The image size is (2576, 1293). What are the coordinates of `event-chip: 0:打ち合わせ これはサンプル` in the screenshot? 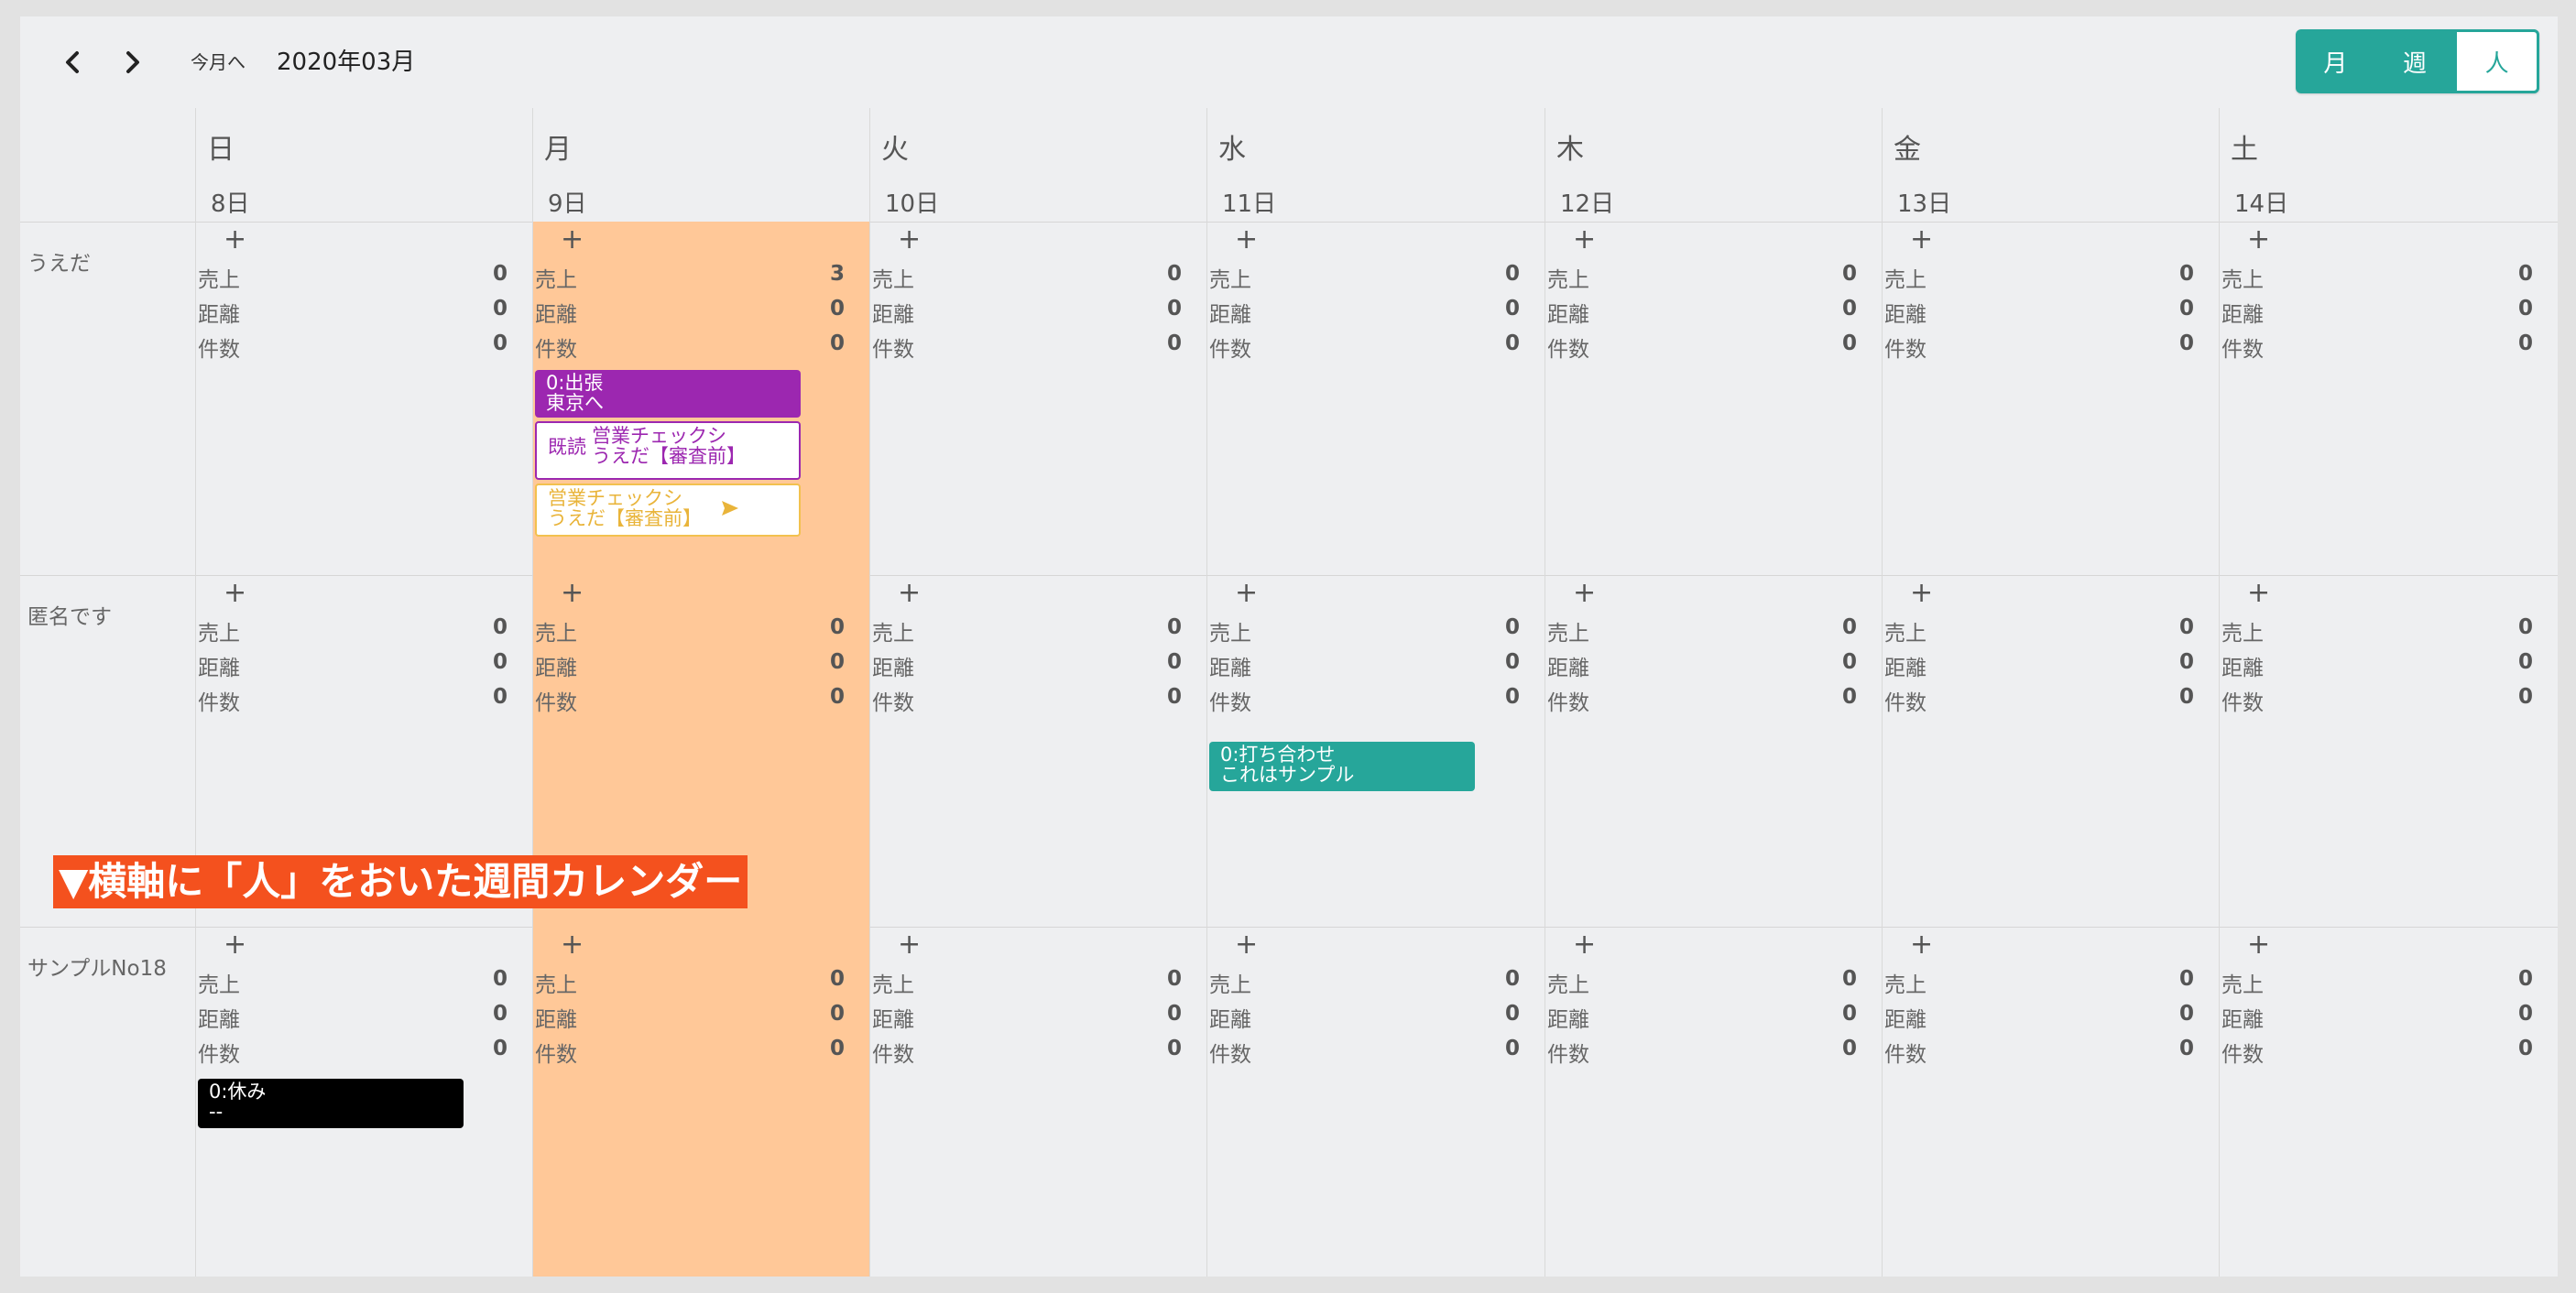 It's located at (1342, 766).